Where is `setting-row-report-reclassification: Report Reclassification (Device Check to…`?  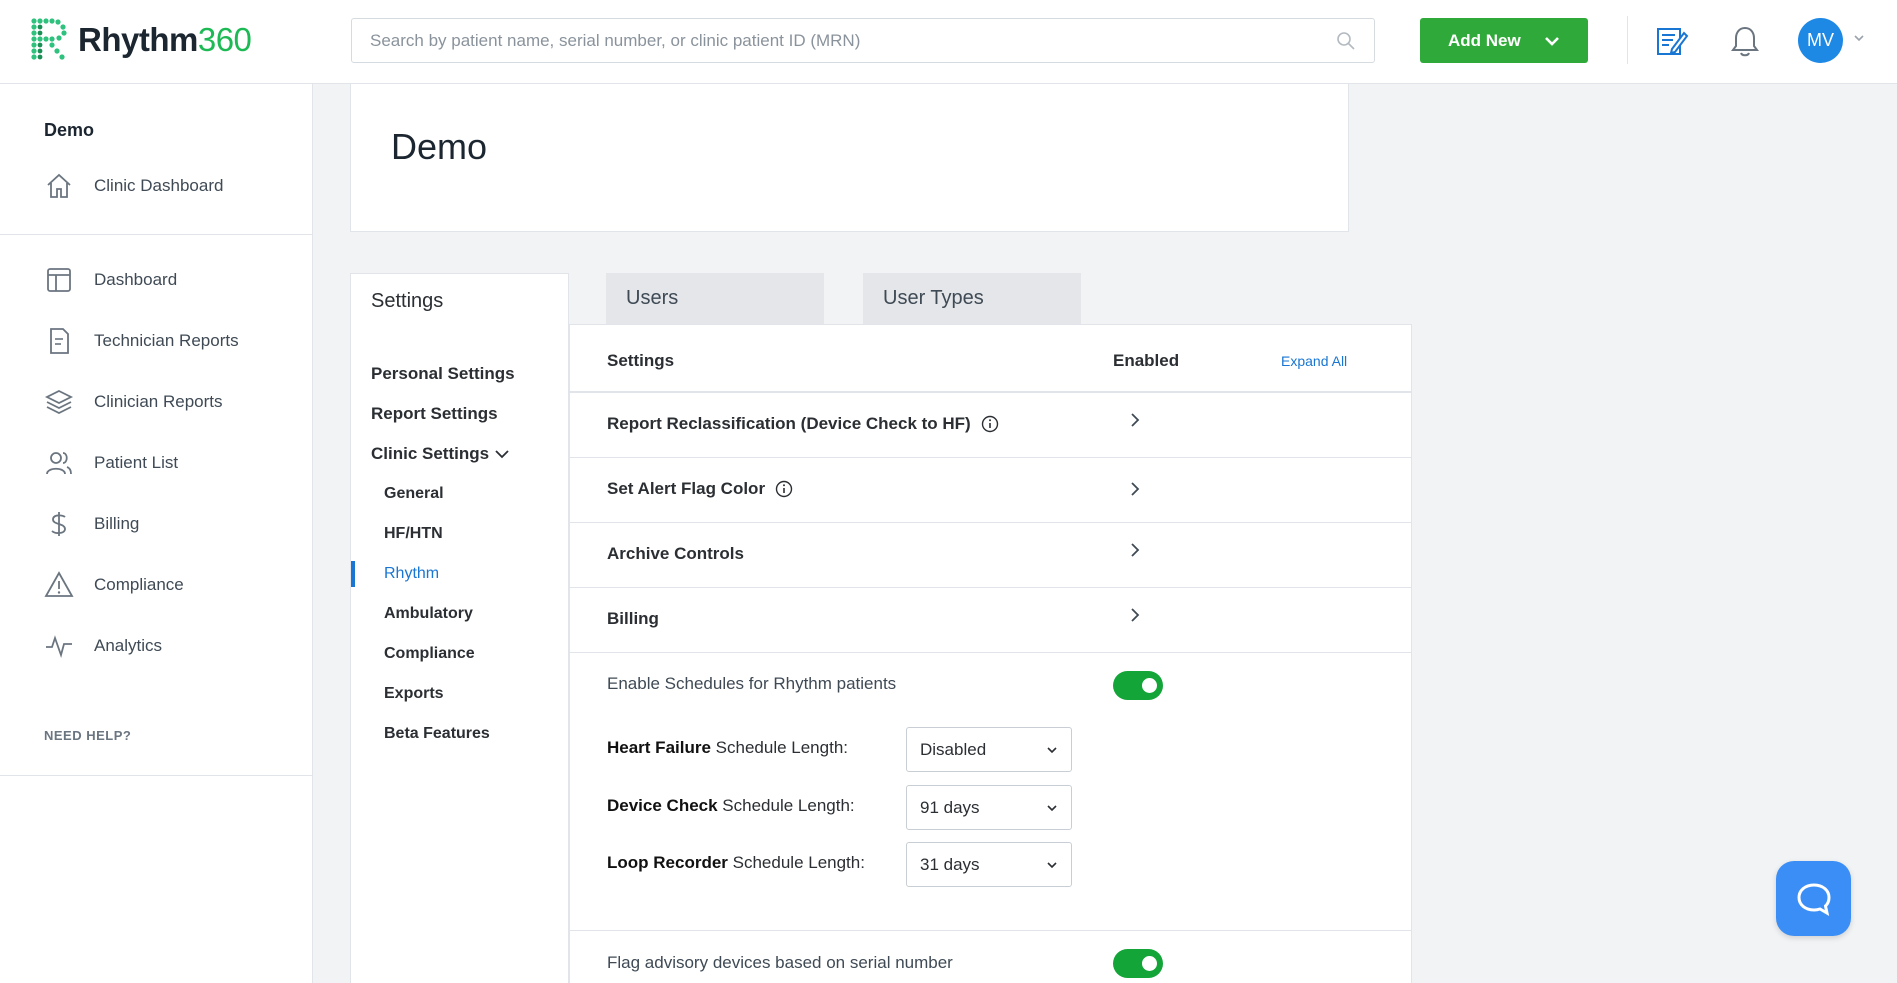
setting-row-report-reclassification: Report Reclassification (Device Check to… is located at coordinates (990, 425).